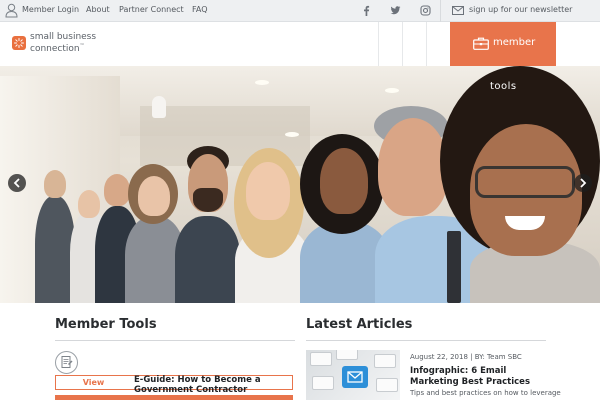  Describe the element at coordinates (359, 324) in the screenshot. I see `latest-articles-title: Latest Articles` at that location.